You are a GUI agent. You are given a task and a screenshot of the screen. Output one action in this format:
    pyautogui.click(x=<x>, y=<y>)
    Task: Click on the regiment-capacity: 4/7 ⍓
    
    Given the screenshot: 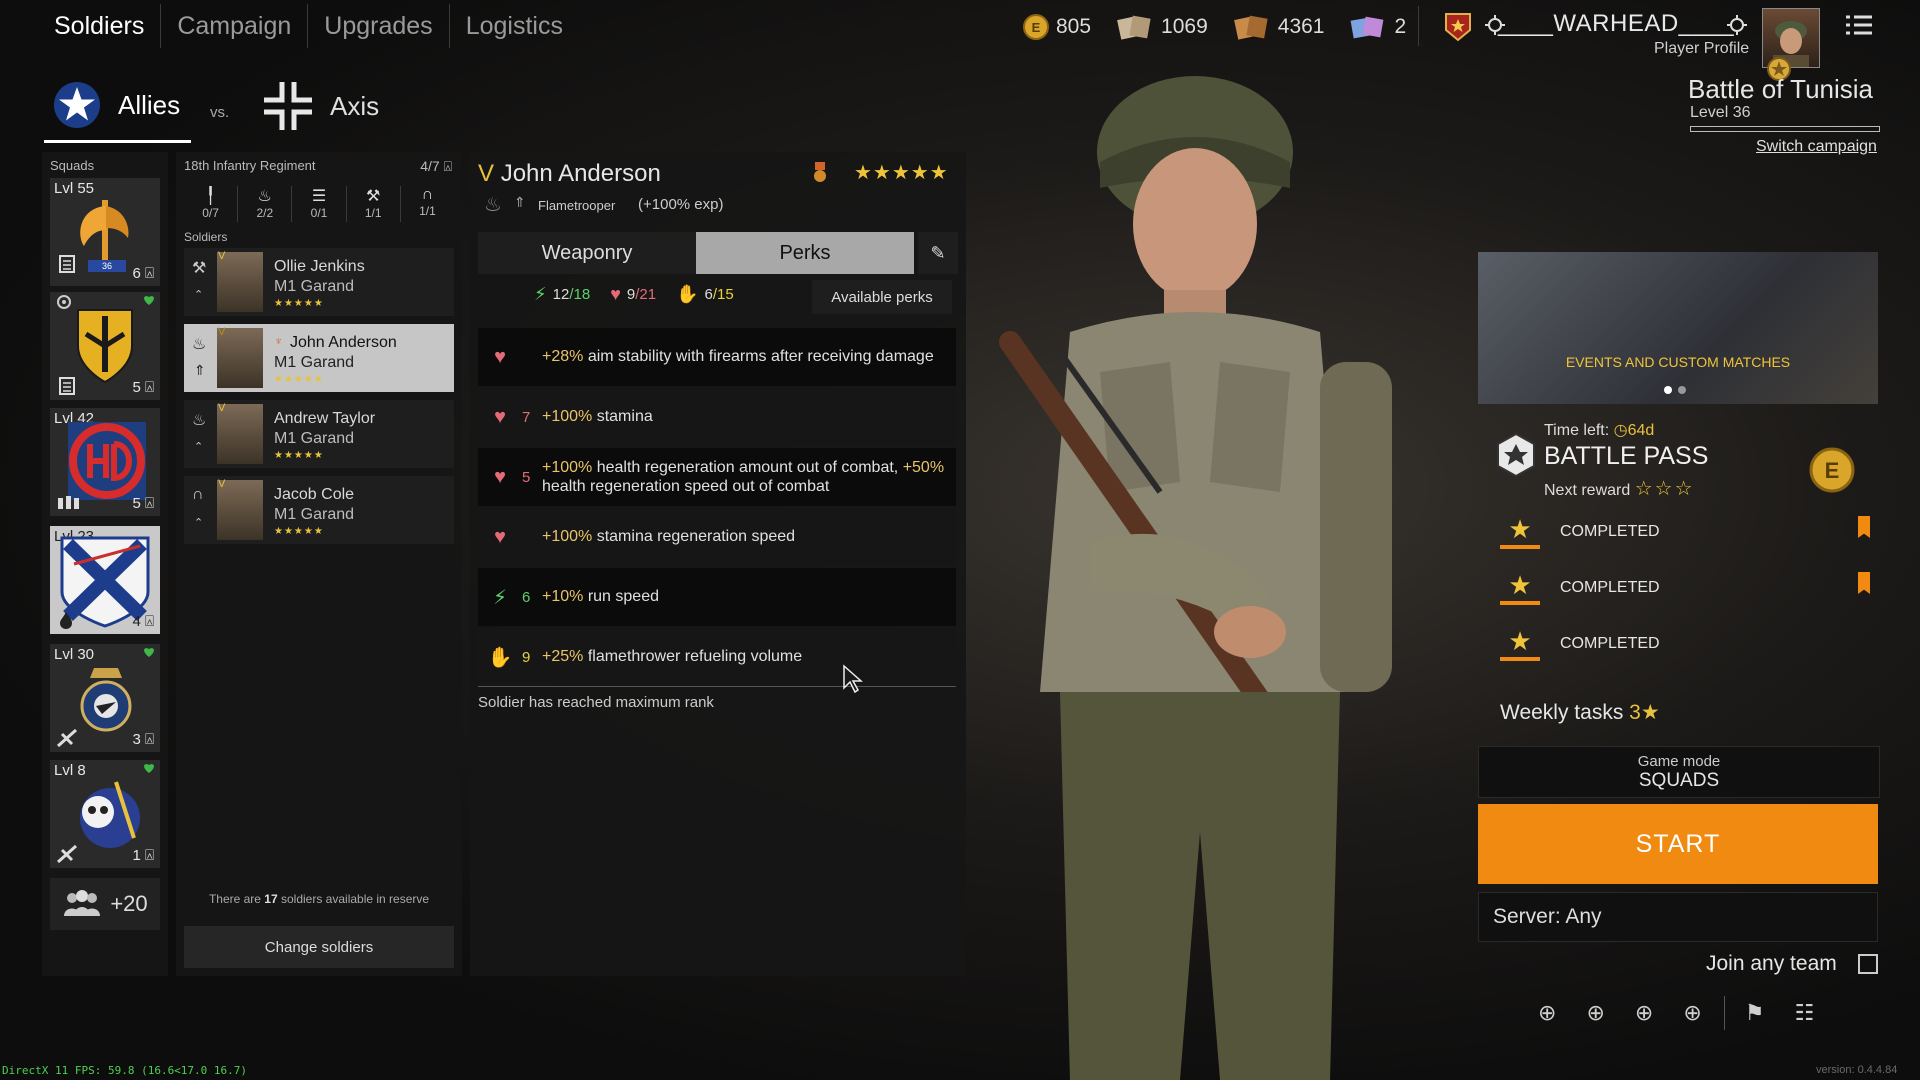 What is the action you would take?
    pyautogui.click(x=436, y=166)
    